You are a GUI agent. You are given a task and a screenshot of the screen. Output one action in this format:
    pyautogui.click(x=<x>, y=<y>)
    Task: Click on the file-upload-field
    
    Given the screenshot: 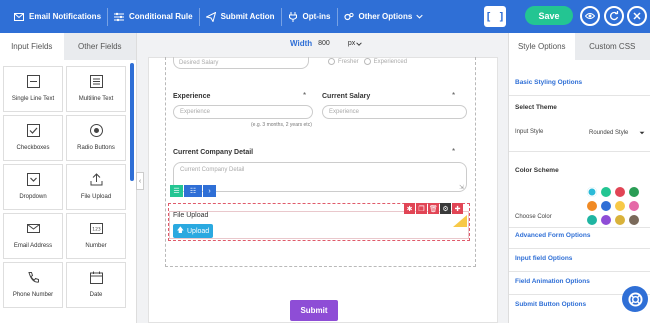 What is the action you would take?
    pyautogui.click(x=319, y=225)
    